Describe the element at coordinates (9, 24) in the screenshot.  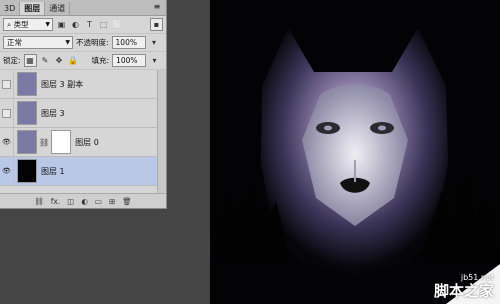
I see `search-icon: ⌕` at that location.